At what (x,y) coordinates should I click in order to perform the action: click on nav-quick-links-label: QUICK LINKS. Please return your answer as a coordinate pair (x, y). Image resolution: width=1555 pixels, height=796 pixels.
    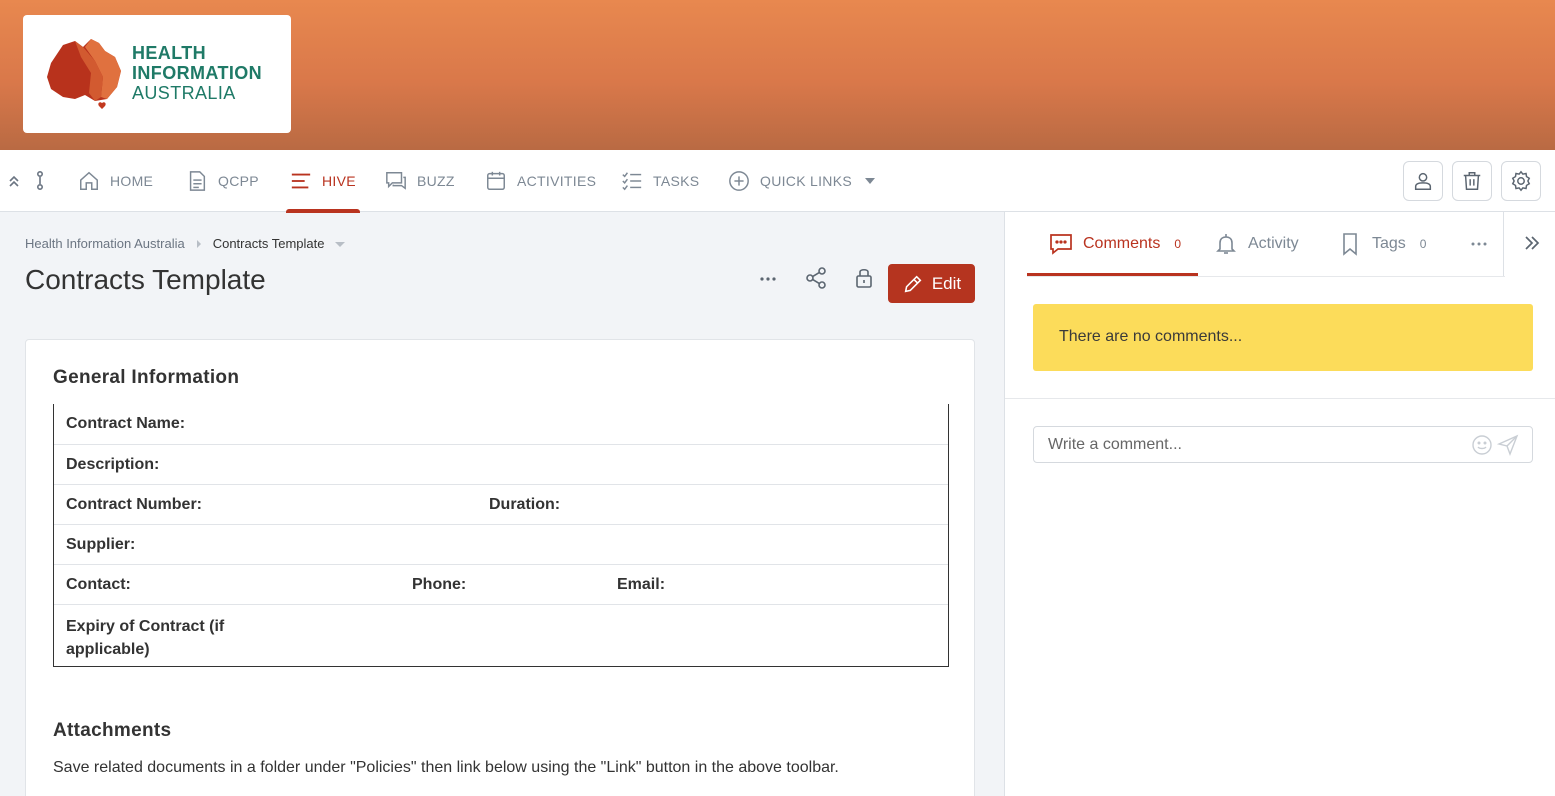
    Looking at the image, I should click on (806, 181).